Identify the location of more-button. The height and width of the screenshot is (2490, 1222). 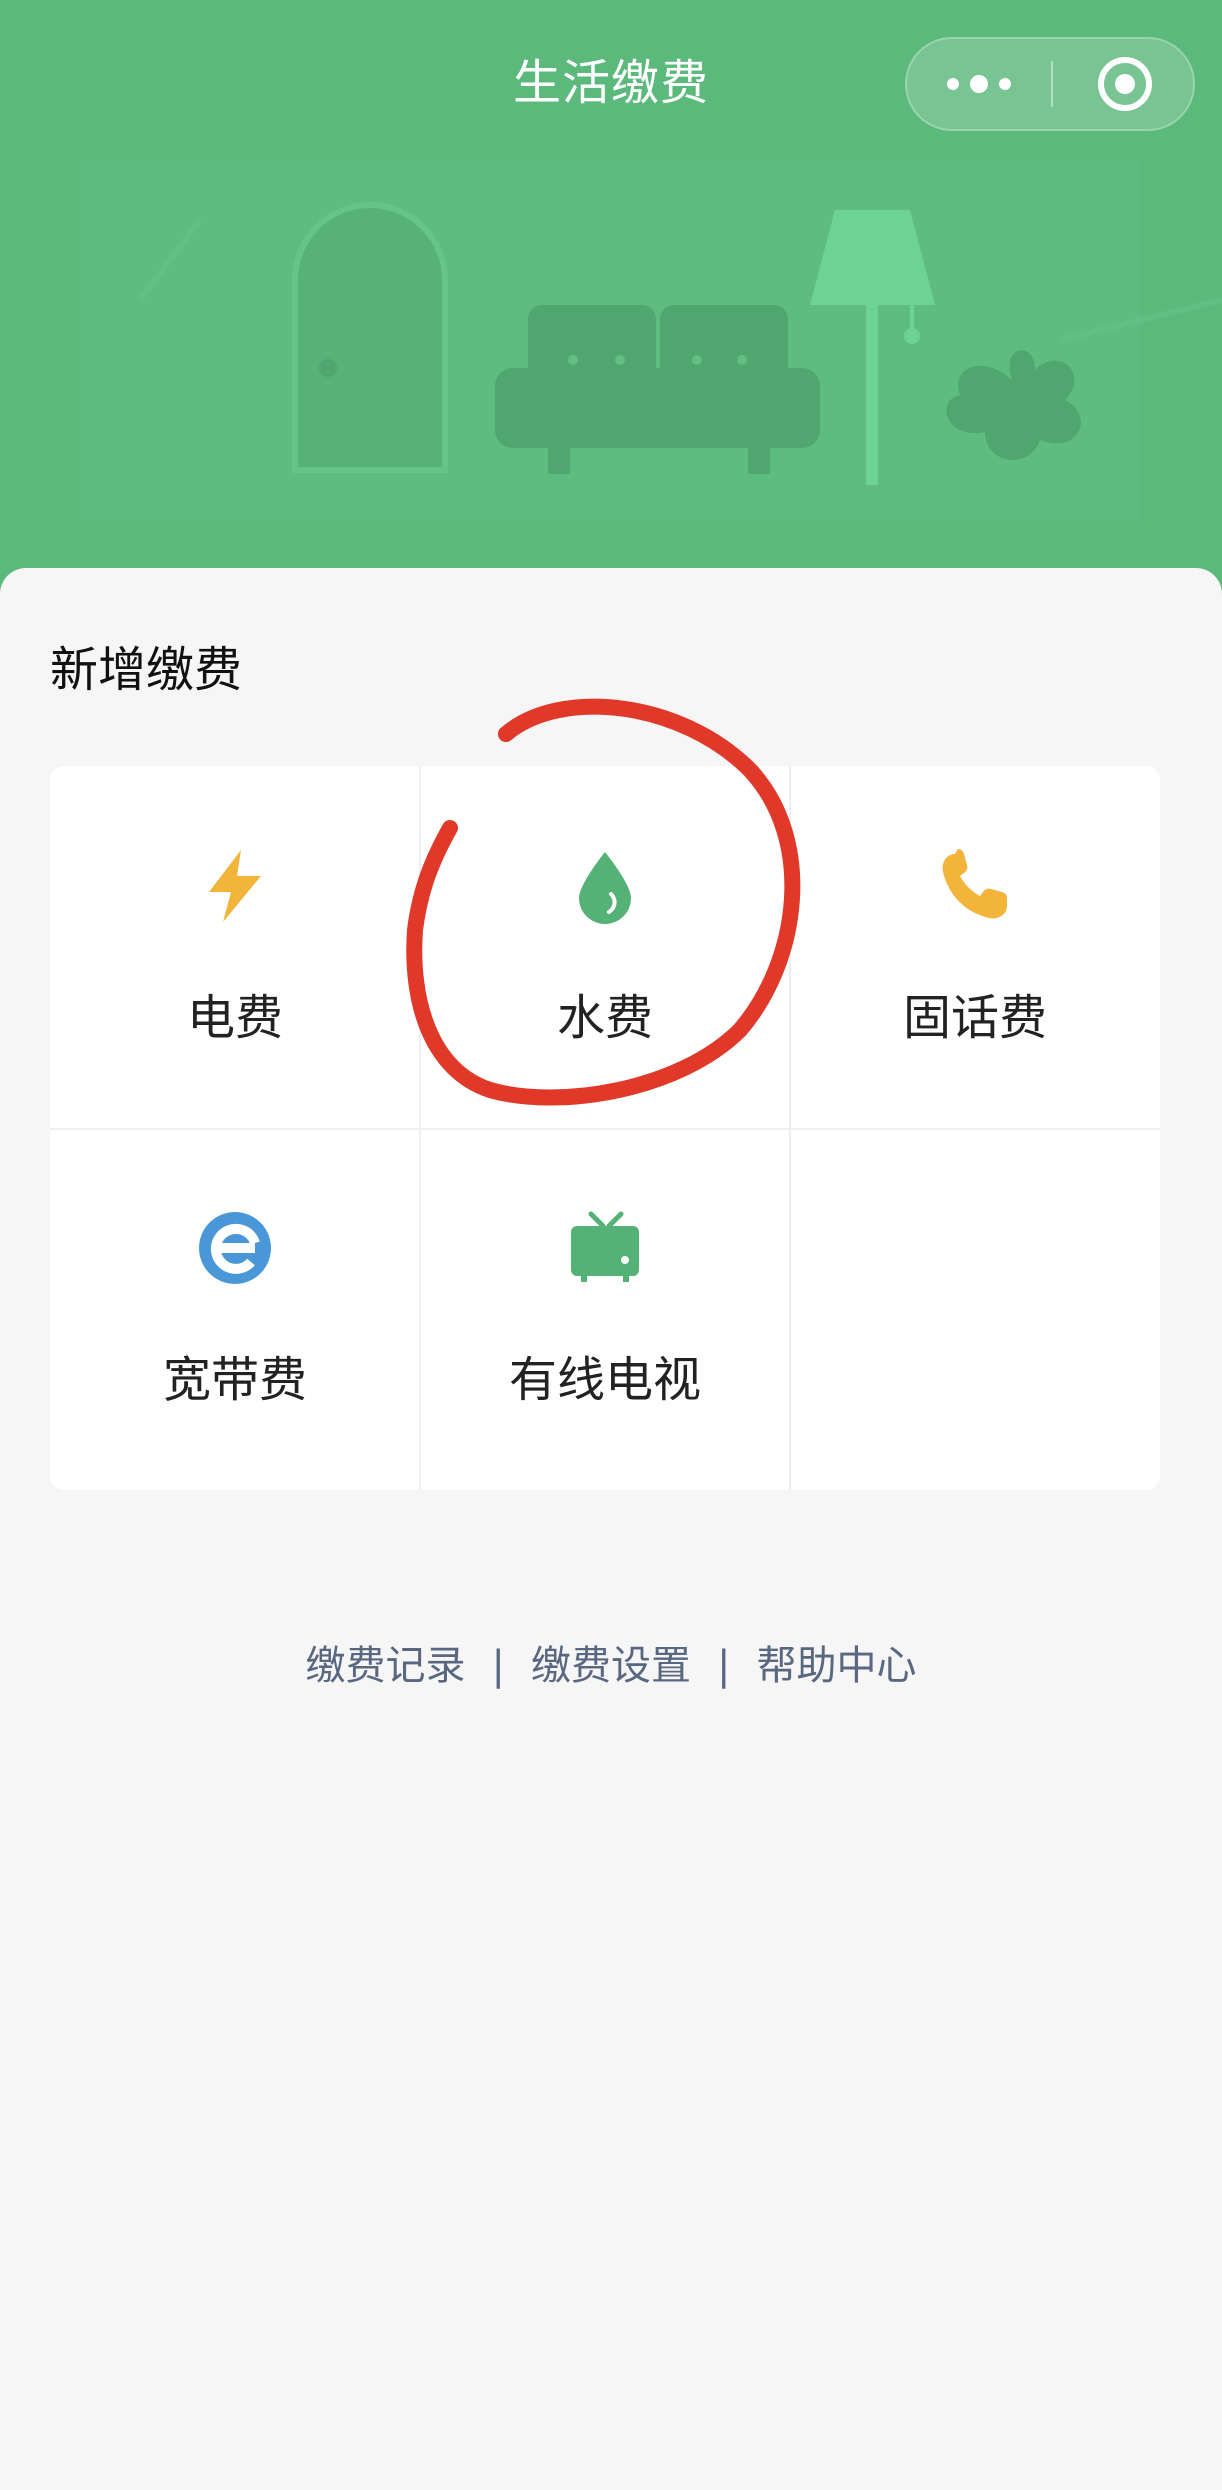
(979, 84).